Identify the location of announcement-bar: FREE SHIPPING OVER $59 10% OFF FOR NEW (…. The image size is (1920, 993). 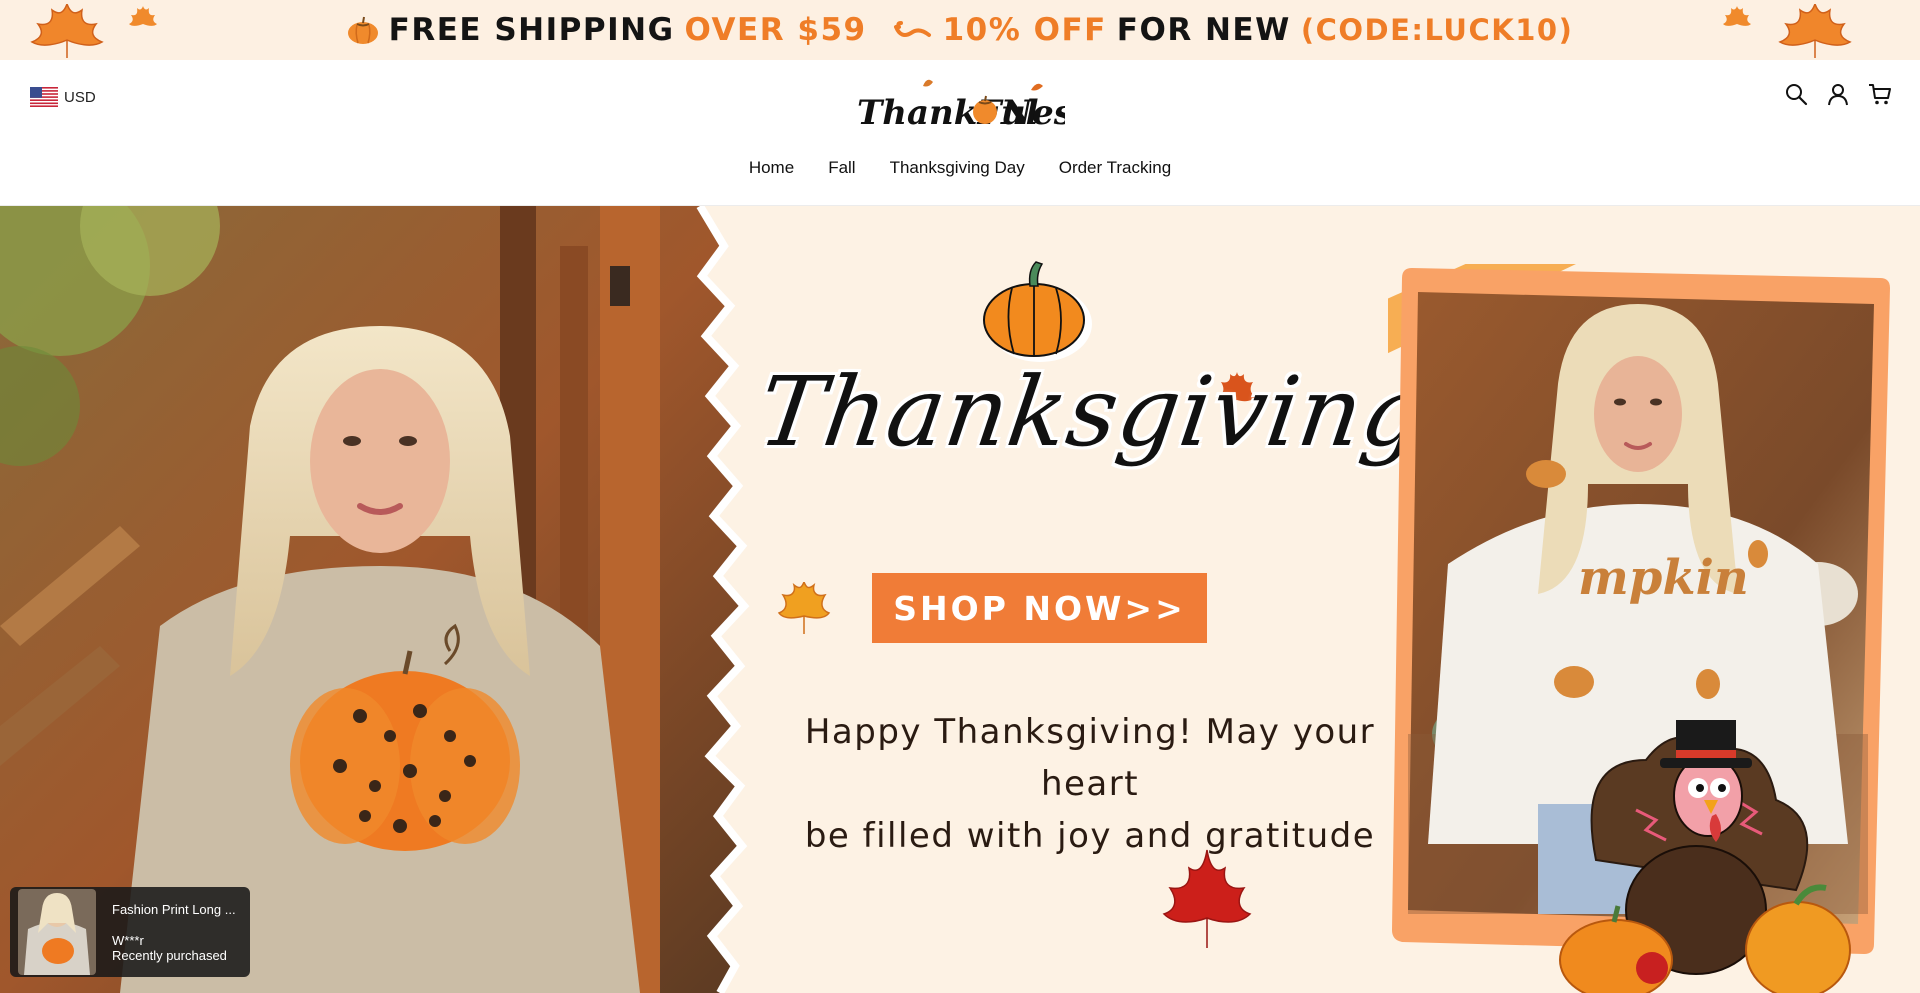
(960, 30).